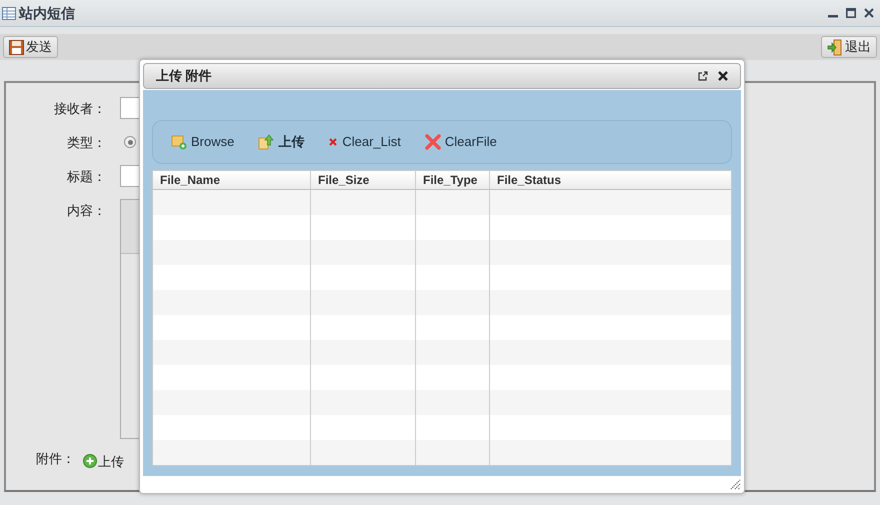  Describe the element at coordinates (202, 142) in the screenshot. I see `browse-button: Browse` at that location.